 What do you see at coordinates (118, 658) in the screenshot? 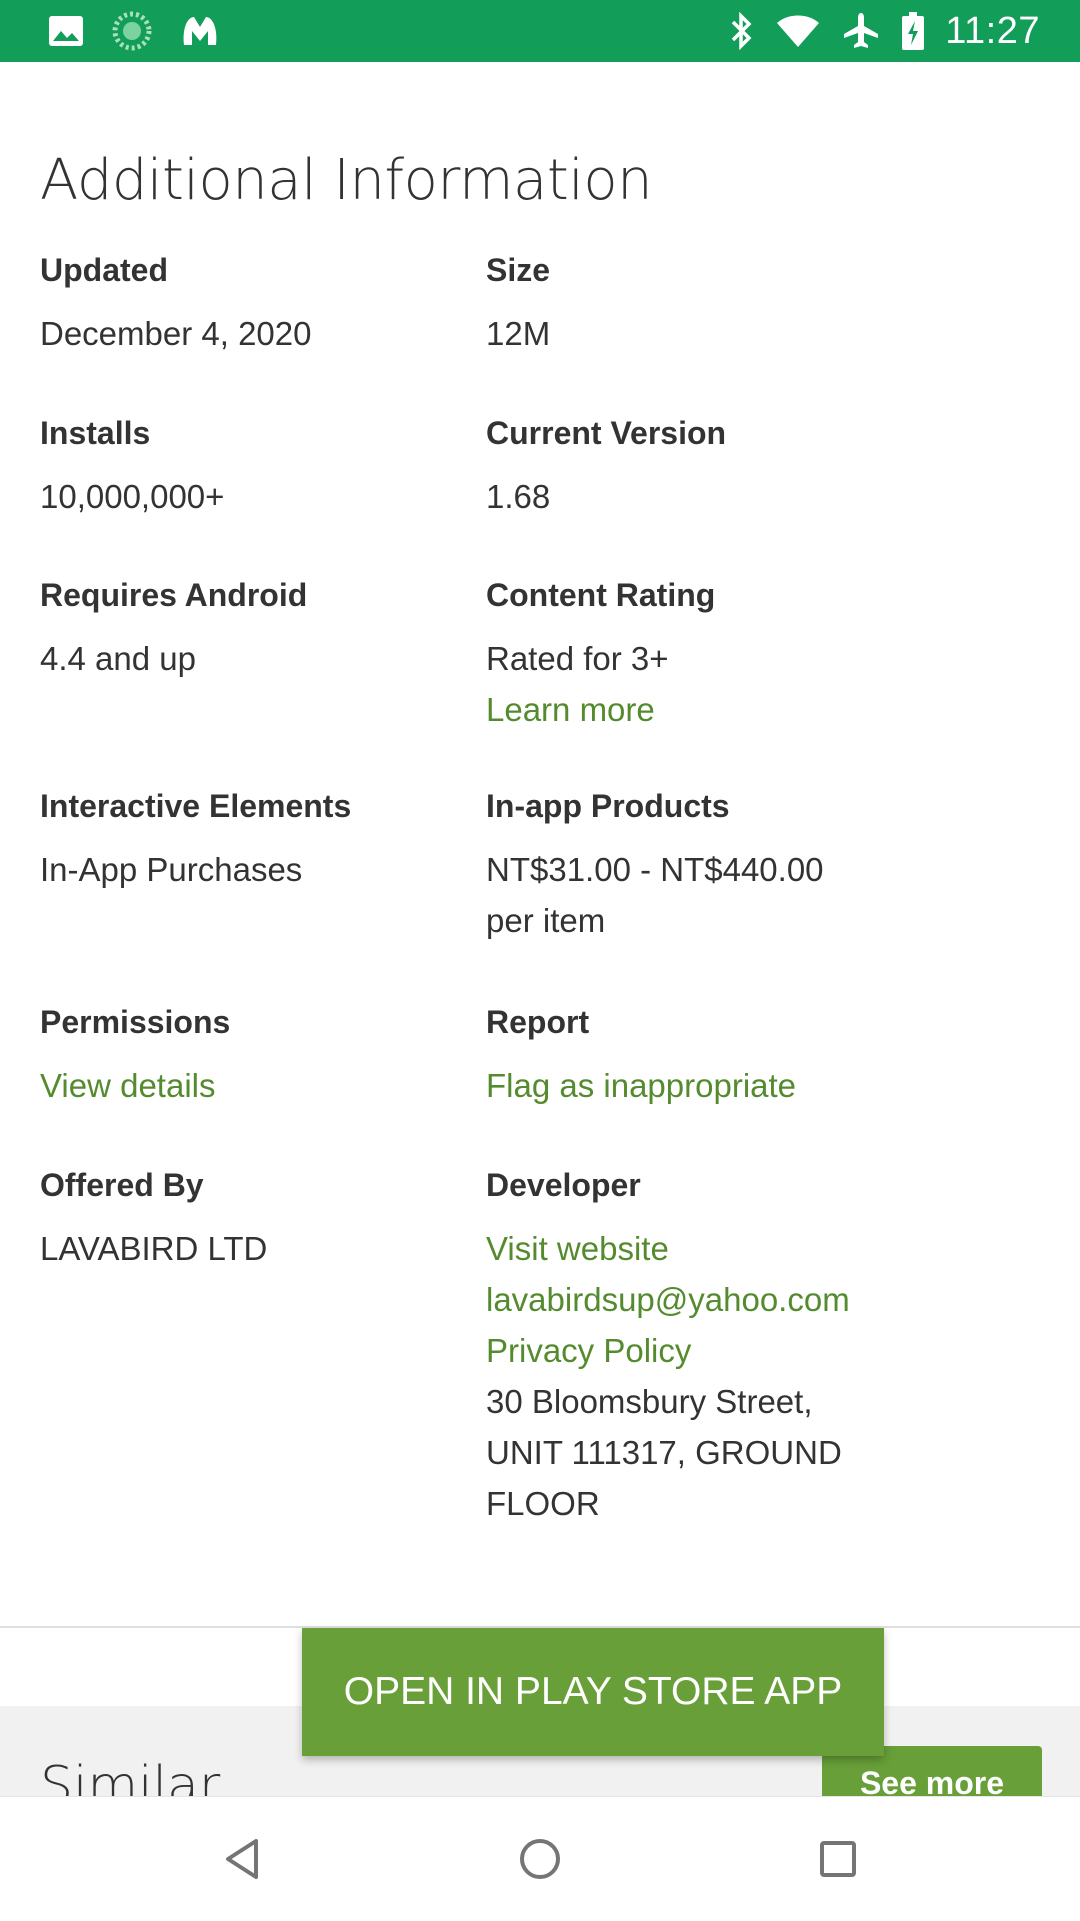
I see `info-value: 4.4 and up` at bounding box center [118, 658].